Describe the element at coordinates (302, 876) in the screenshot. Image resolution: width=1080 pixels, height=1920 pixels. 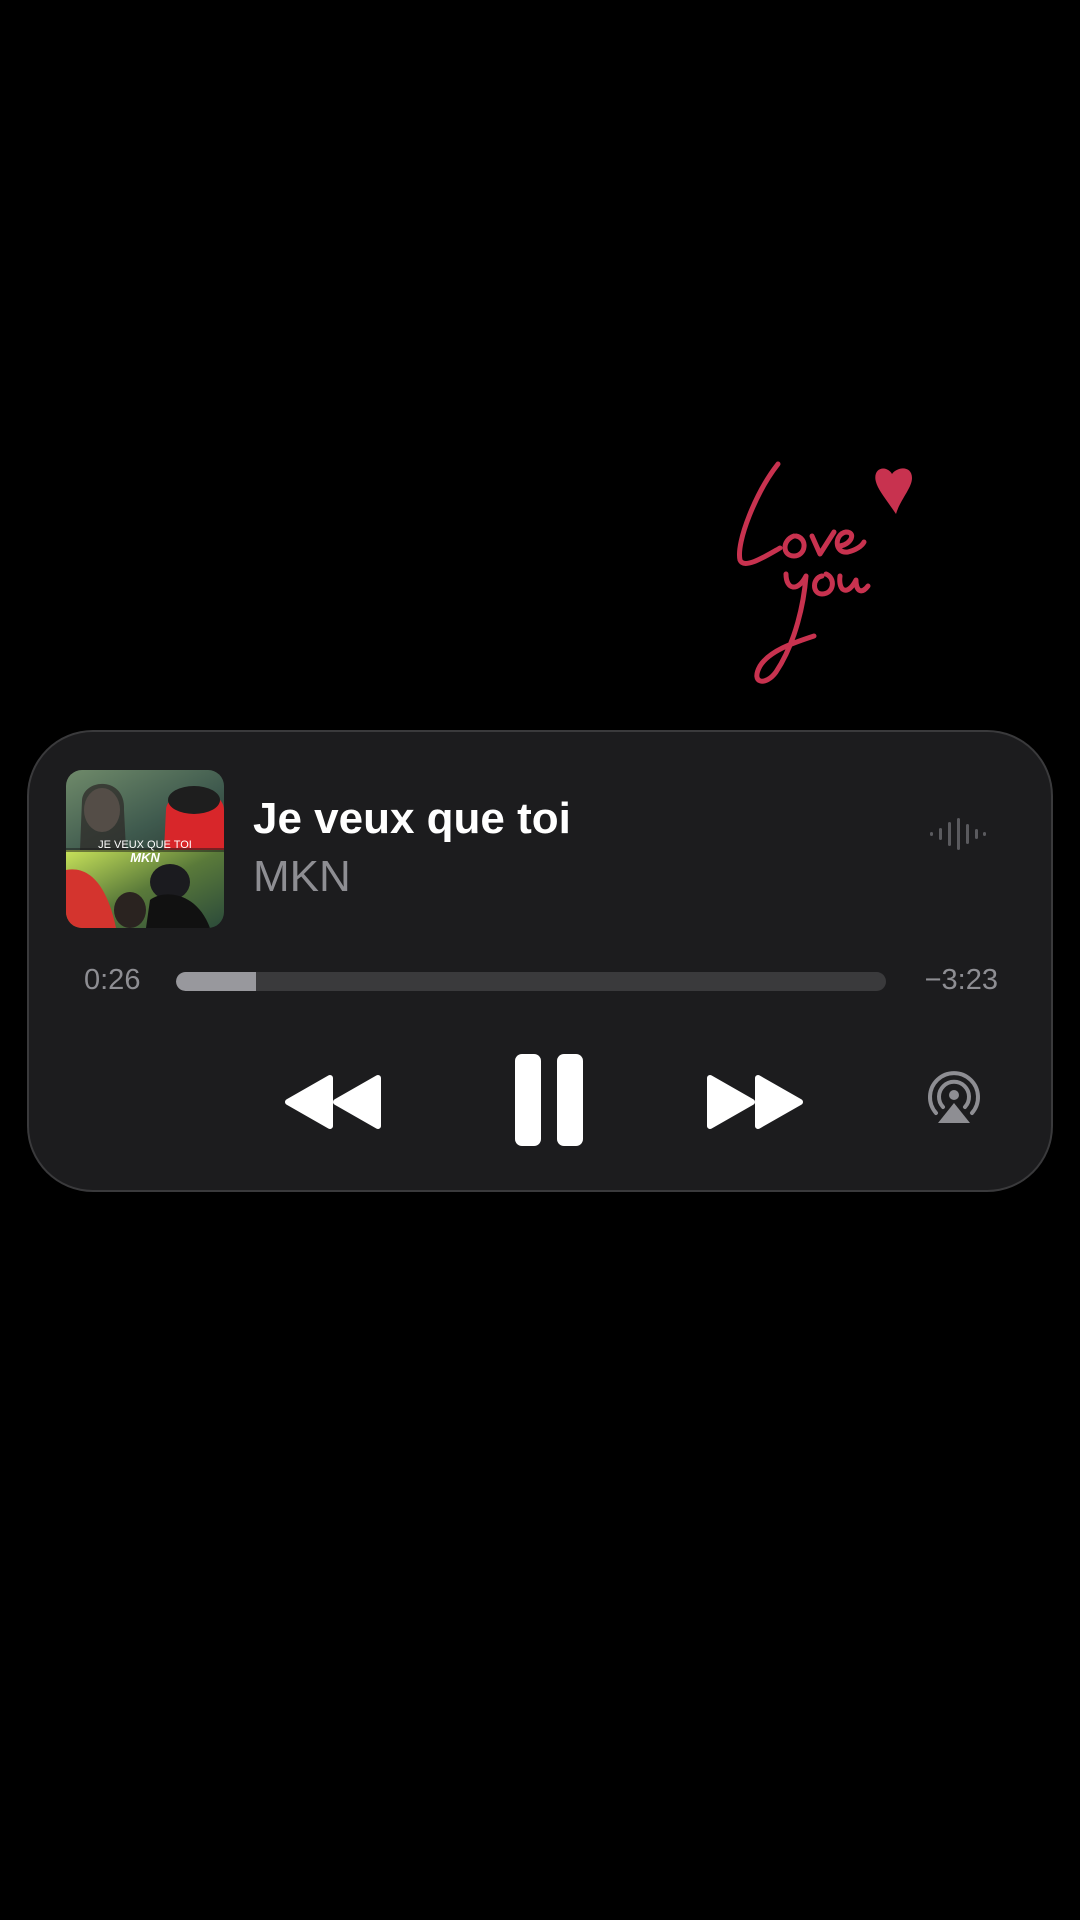
I see `track-artist: MKN` at that location.